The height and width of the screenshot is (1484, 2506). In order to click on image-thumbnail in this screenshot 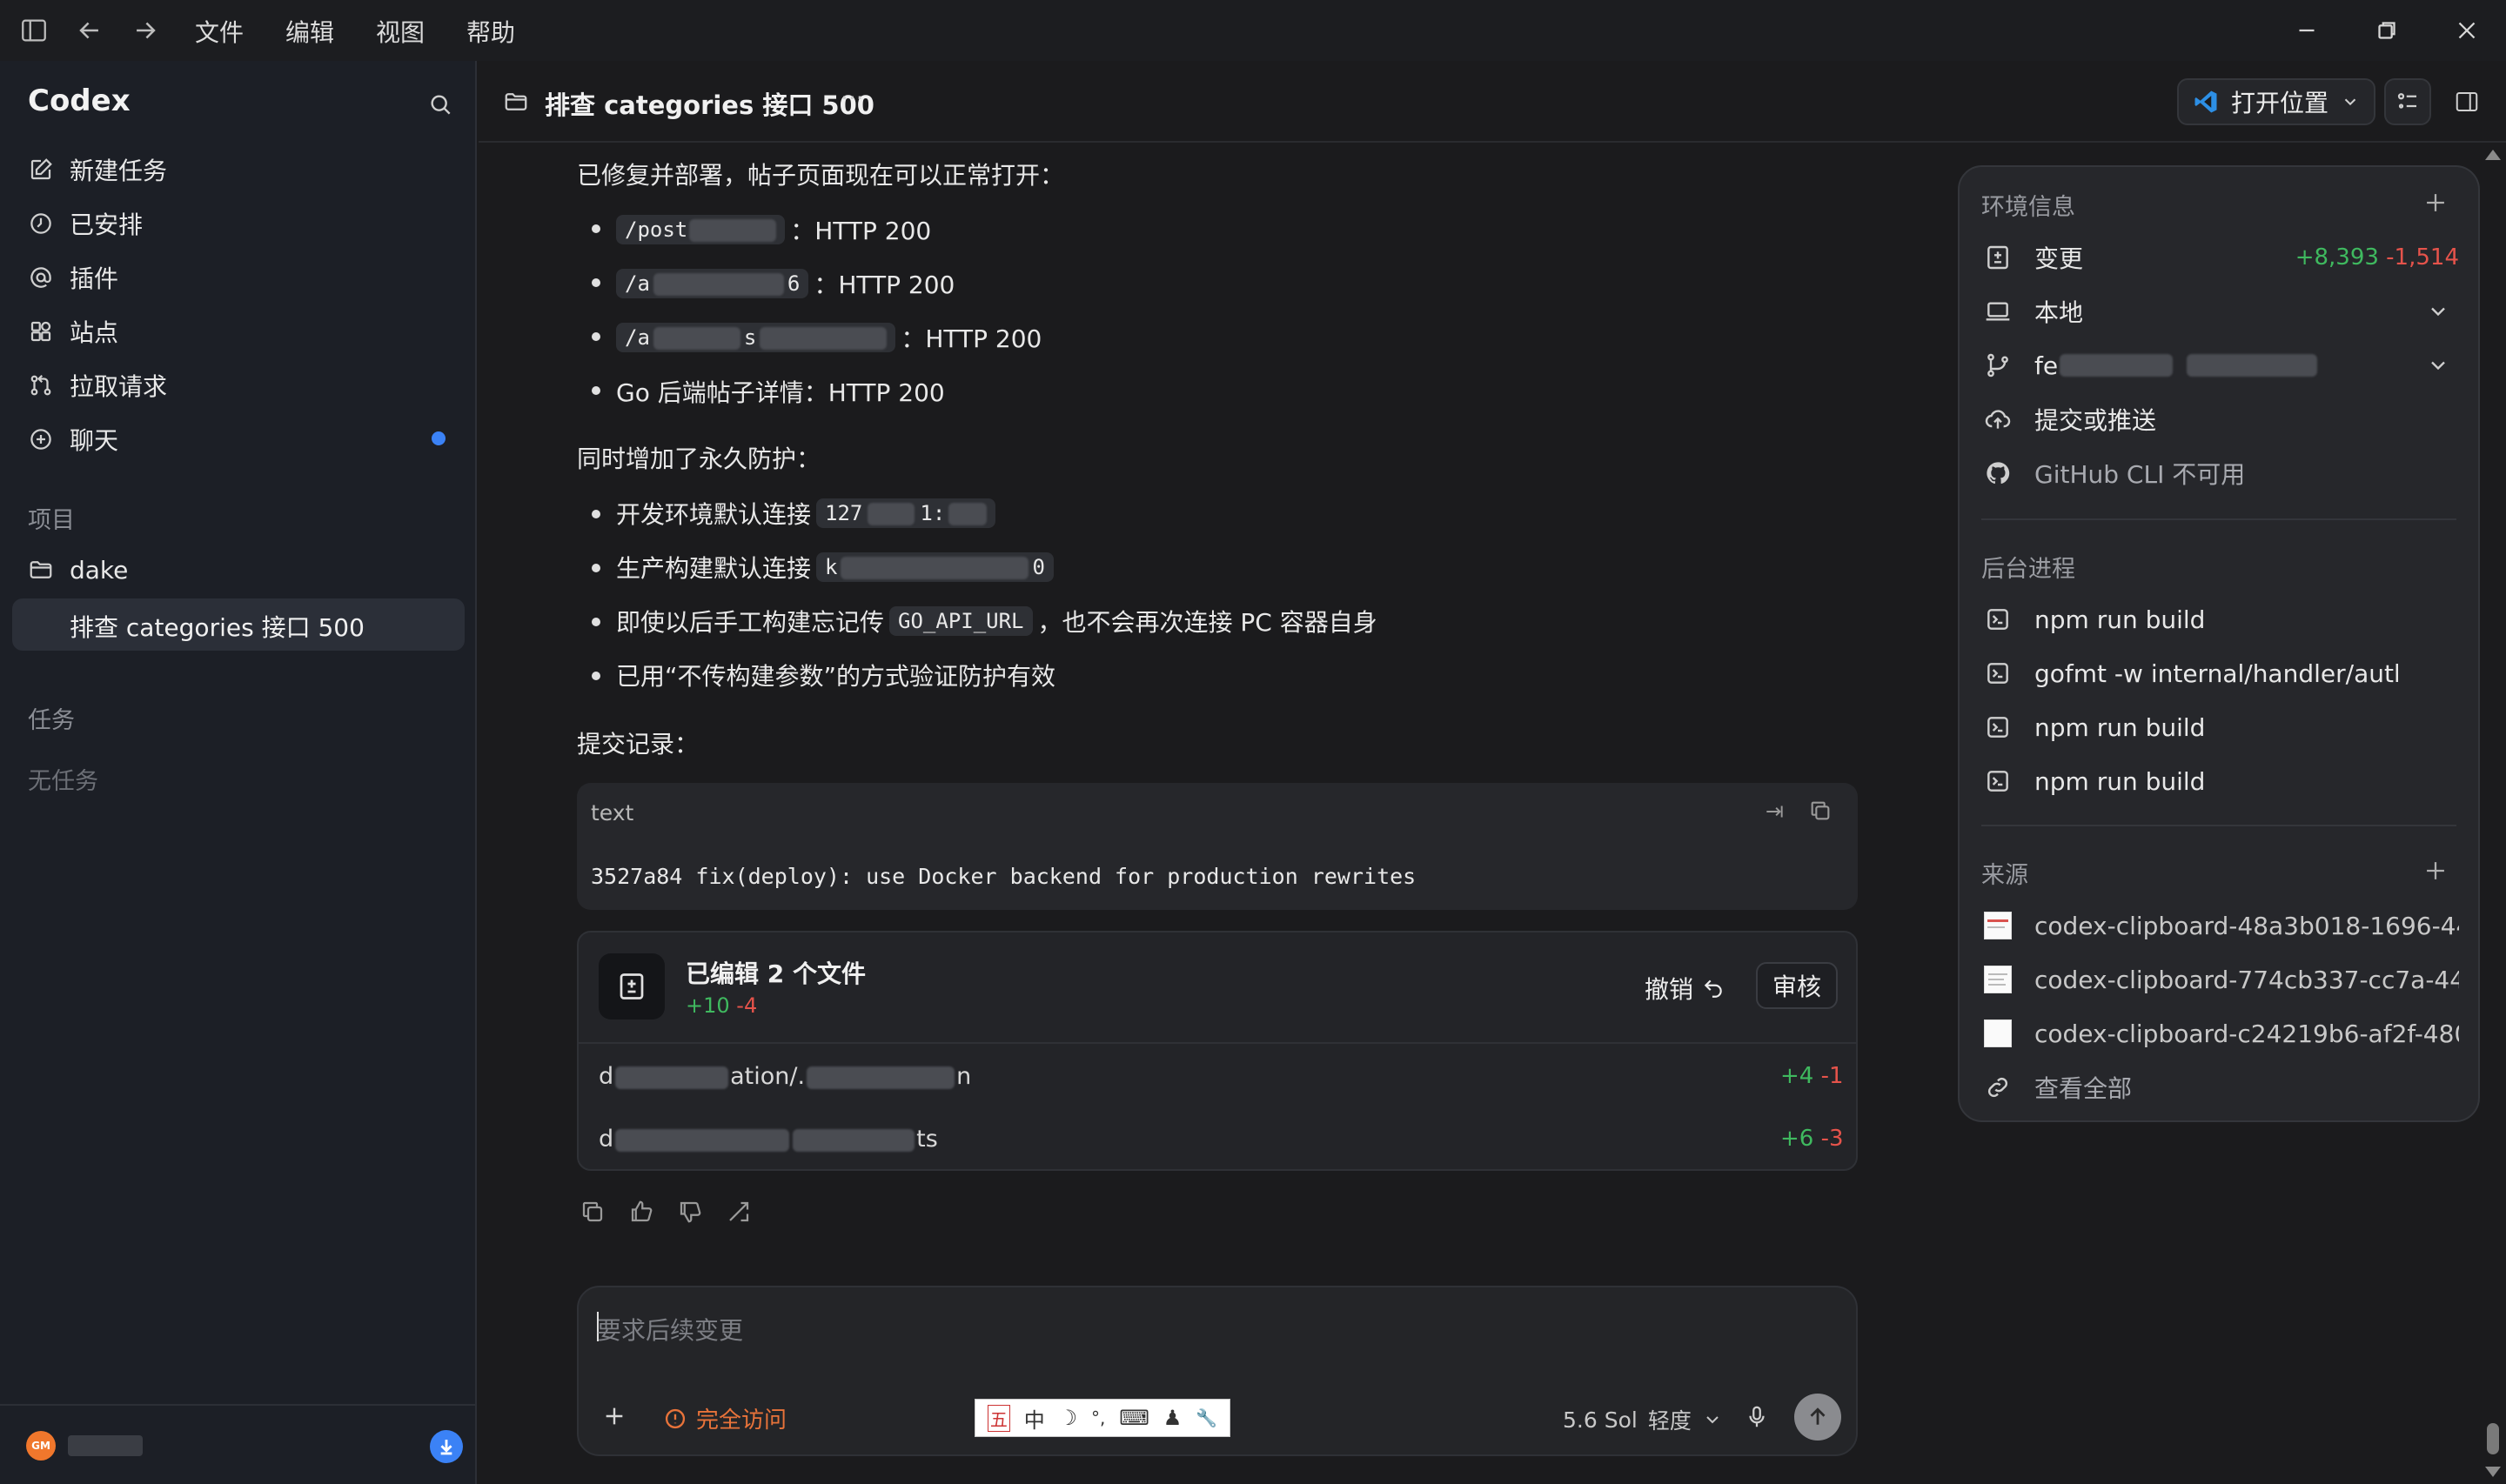, I will do `click(1998, 1033)`.